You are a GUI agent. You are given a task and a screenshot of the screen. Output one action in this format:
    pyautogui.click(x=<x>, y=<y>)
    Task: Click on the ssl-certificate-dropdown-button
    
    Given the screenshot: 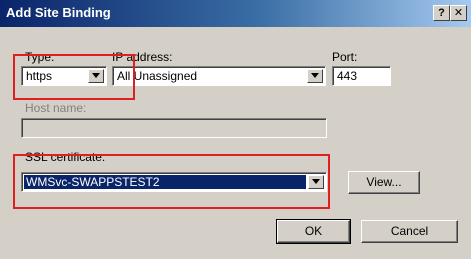 What is the action you would take?
    pyautogui.click(x=316, y=182)
    